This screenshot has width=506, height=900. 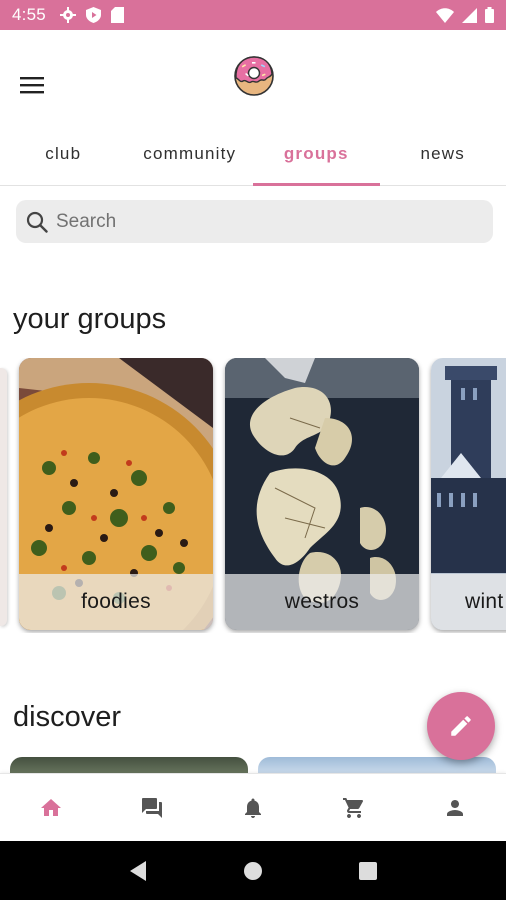 I want to click on chat-icon, so click(x=151, y=807).